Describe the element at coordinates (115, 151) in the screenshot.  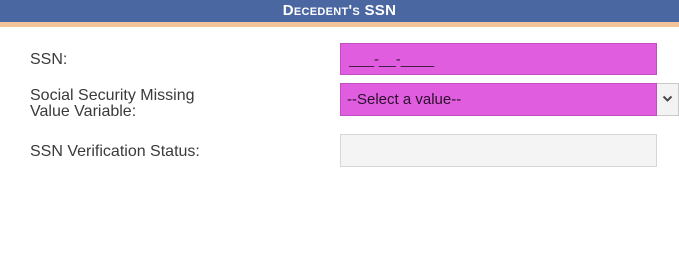
I see `verification-status-label: SSN Verification Status:` at that location.